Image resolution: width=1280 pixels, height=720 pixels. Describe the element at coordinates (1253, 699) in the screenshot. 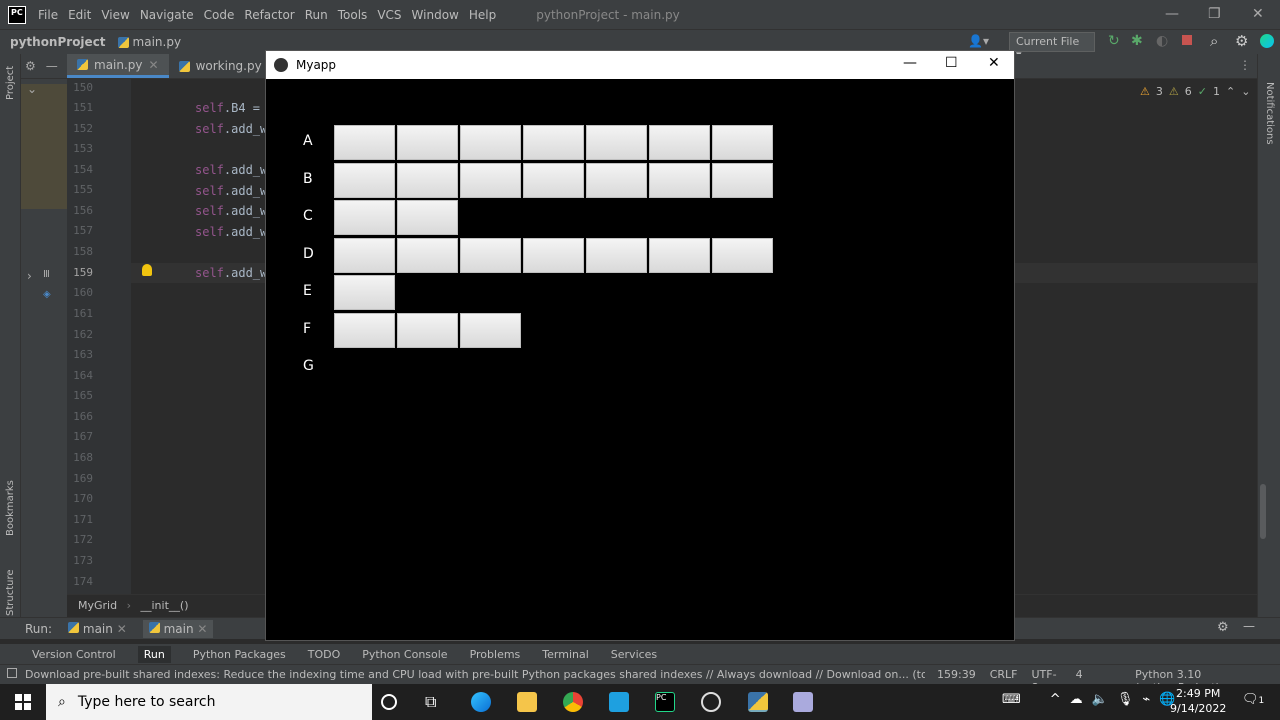

I see `notification-center-icon: 🗨1` at that location.